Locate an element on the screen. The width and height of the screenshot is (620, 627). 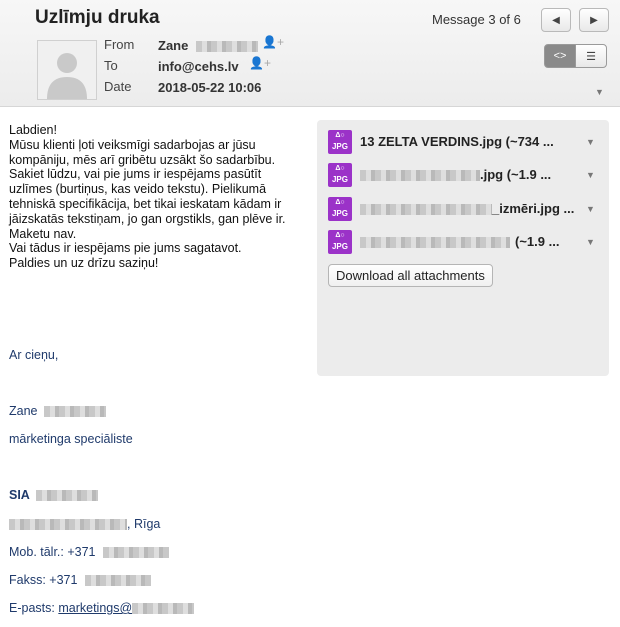
signature-fax: Fakss: +371 is located at coordinates (80, 580).